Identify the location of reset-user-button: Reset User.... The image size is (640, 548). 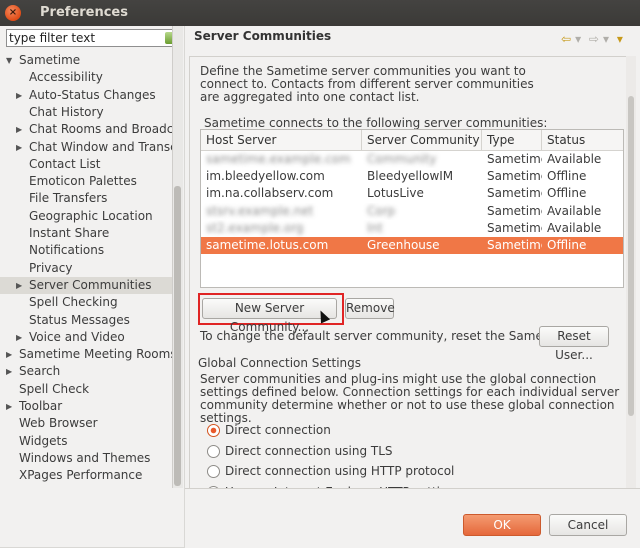
(574, 344).